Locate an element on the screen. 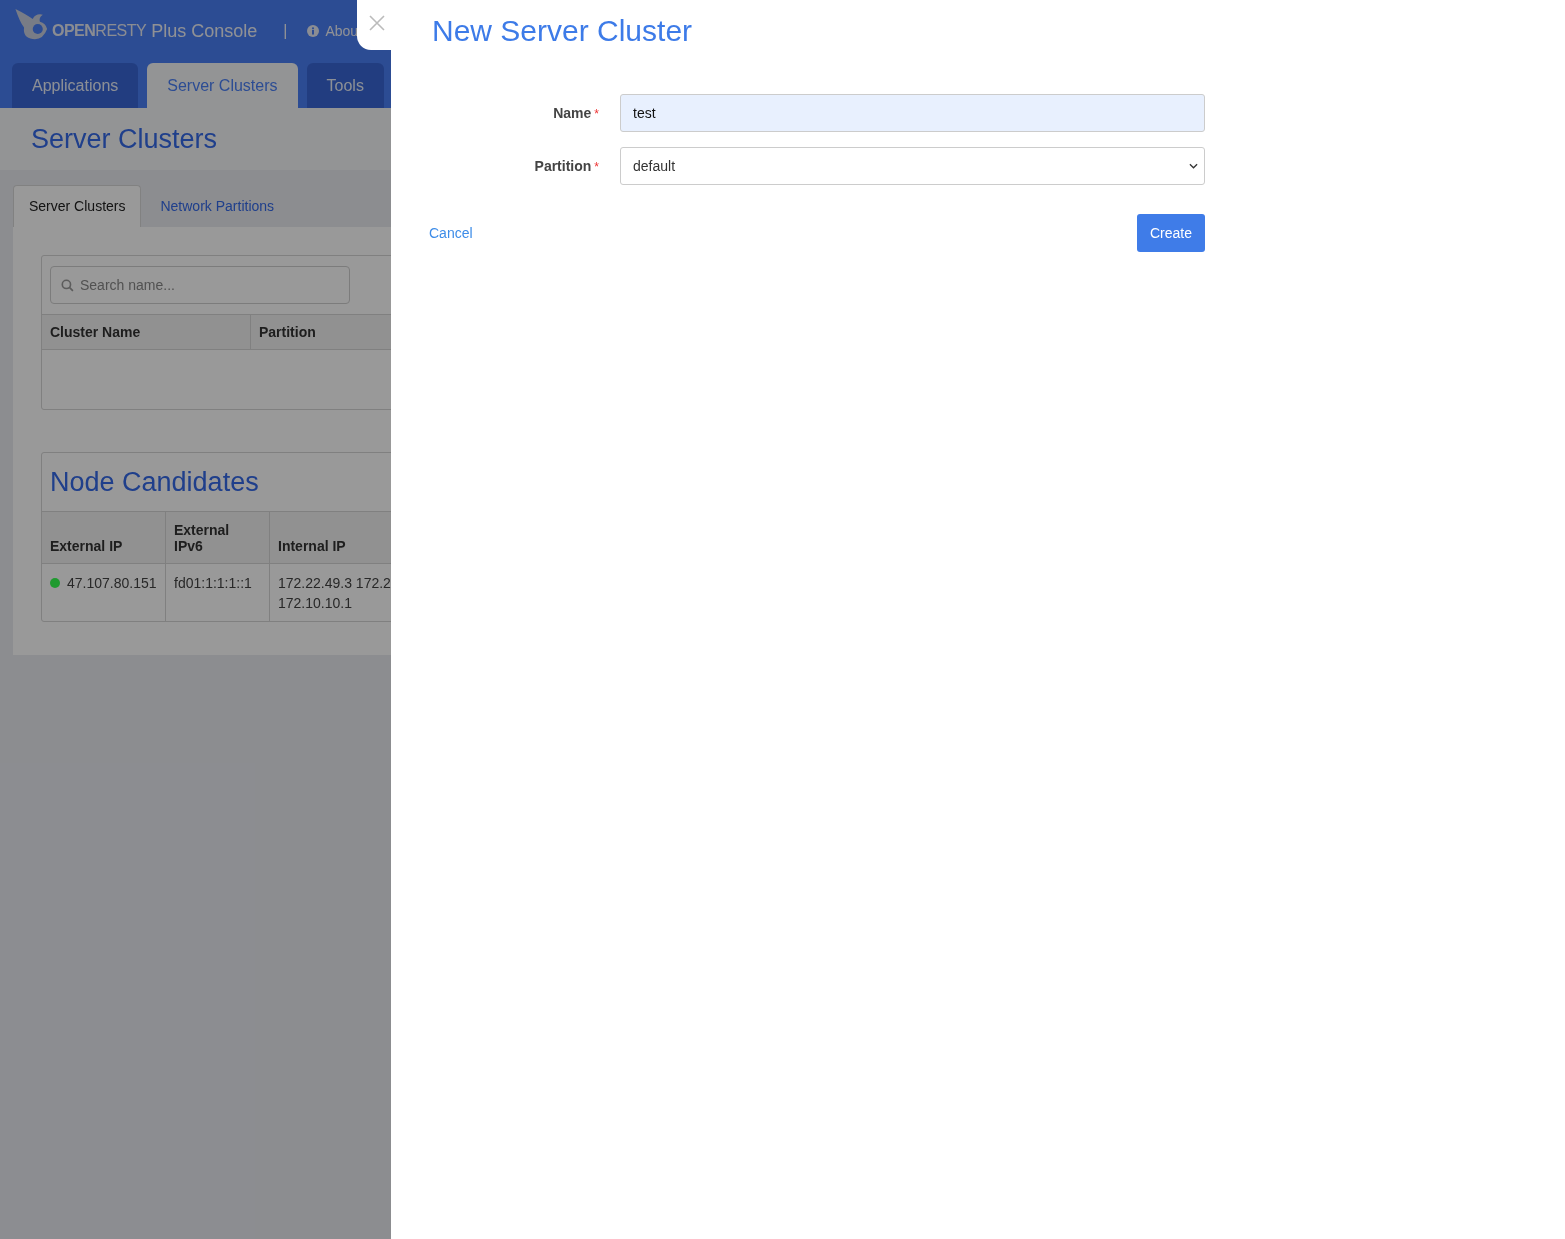  page-title: Server Clusters is located at coordinates (124, 139).